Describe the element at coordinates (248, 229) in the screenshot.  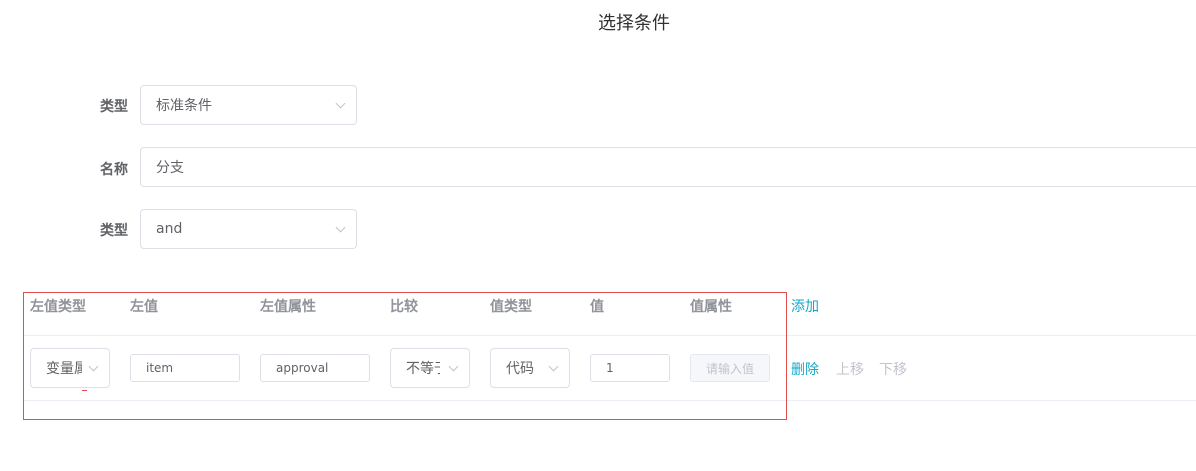
I see `logic-type-select: and` at that location.